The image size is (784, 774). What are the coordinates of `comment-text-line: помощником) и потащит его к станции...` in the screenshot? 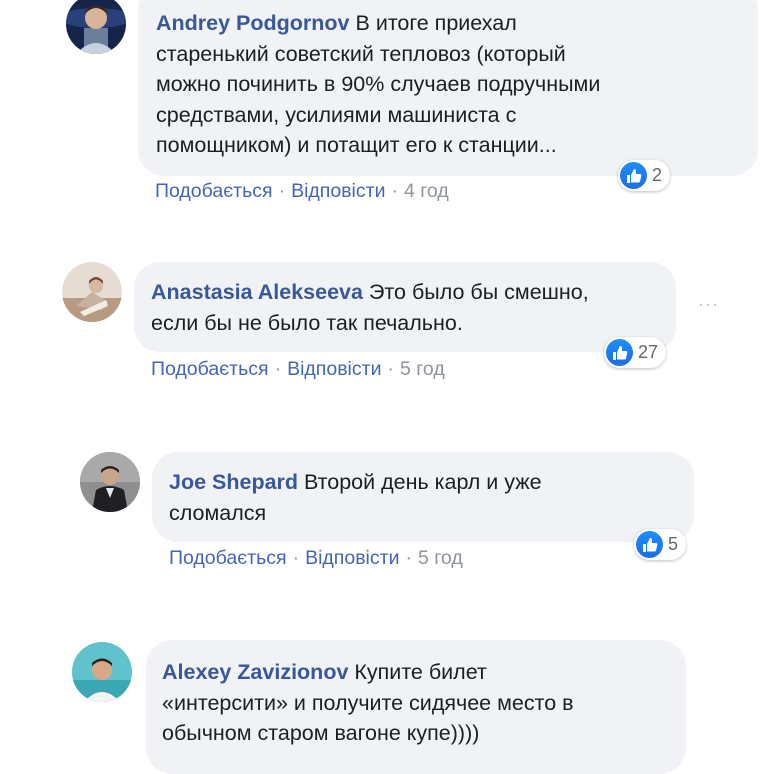 It's located at (356, 145).